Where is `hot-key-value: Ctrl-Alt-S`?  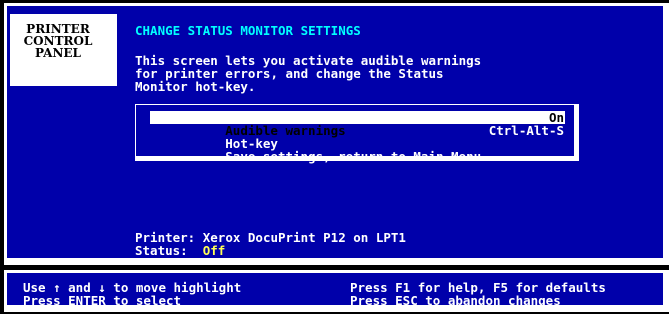
hot-key-value: Ctrl-Alt-S is located at coordinates (526, 130).